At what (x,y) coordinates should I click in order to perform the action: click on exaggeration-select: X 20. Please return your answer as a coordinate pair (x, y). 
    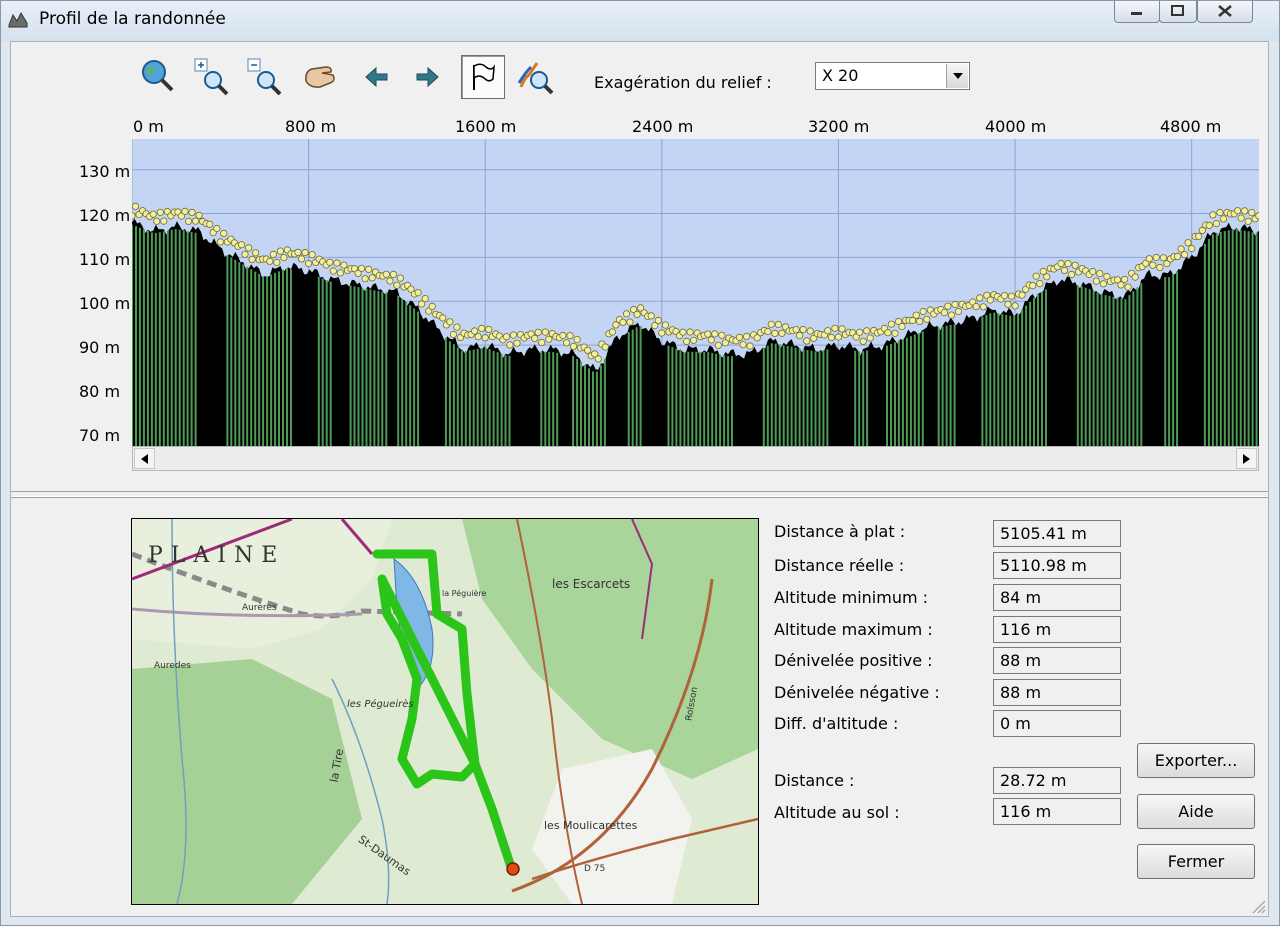
    Looking at the image, I should click on (892, 76).